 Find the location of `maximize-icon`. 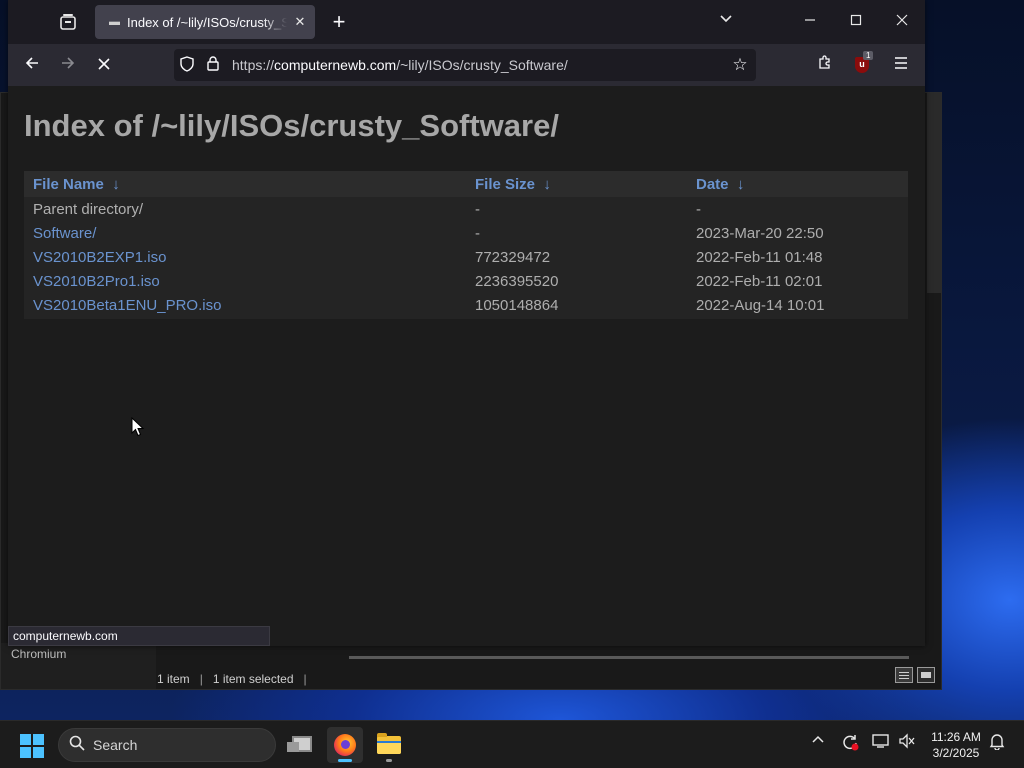

maximize-icon is located at coordinates (856, 20).